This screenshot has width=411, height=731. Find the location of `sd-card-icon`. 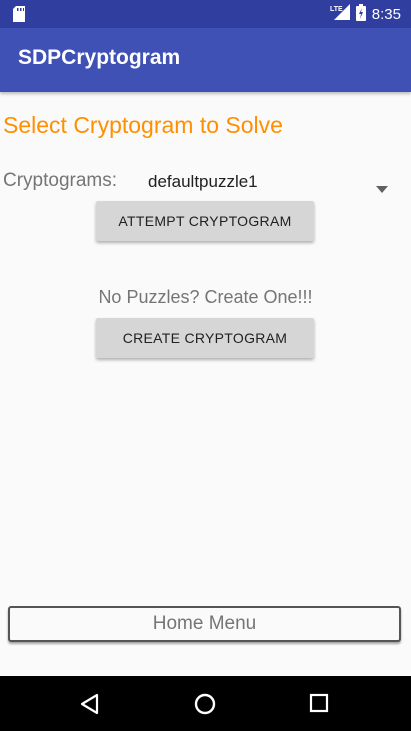

sd-card-icon is located at coordinates (19, 16).